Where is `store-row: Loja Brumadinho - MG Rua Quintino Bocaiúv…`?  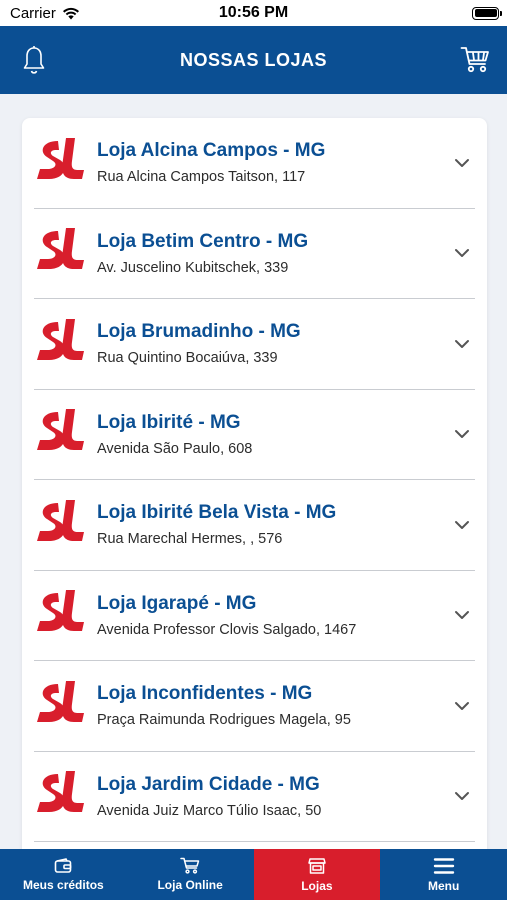 store-row: Loja Brumadinho - MG Rua Quintino Bocaiúv… is located at coordinates (254, 344).